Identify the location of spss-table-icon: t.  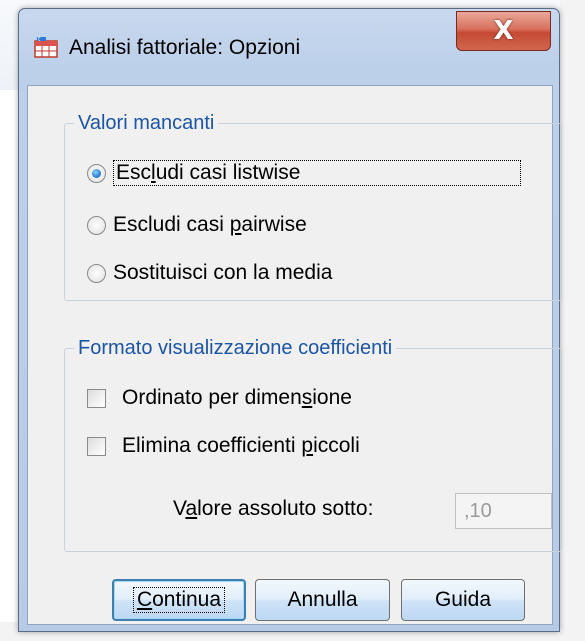
(46, 47).